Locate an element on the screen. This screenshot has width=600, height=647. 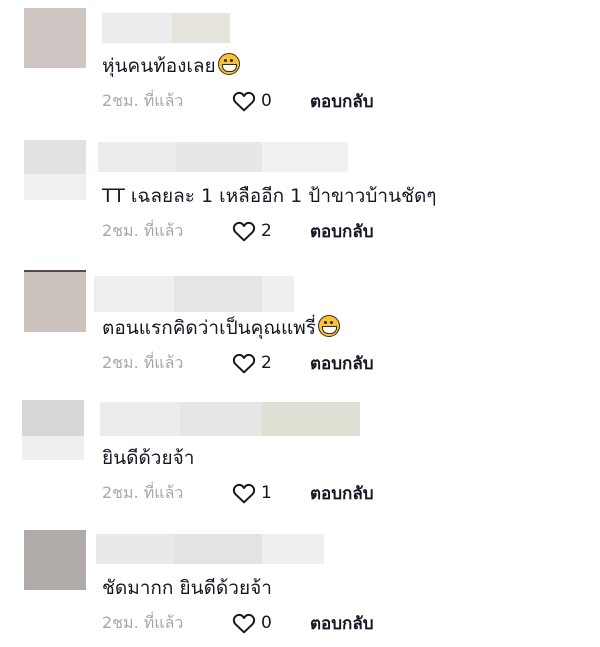
comment-text: ตอนแรกคิดว่าเป็นคุณแพรี่ is located at coordinates (221, 328).